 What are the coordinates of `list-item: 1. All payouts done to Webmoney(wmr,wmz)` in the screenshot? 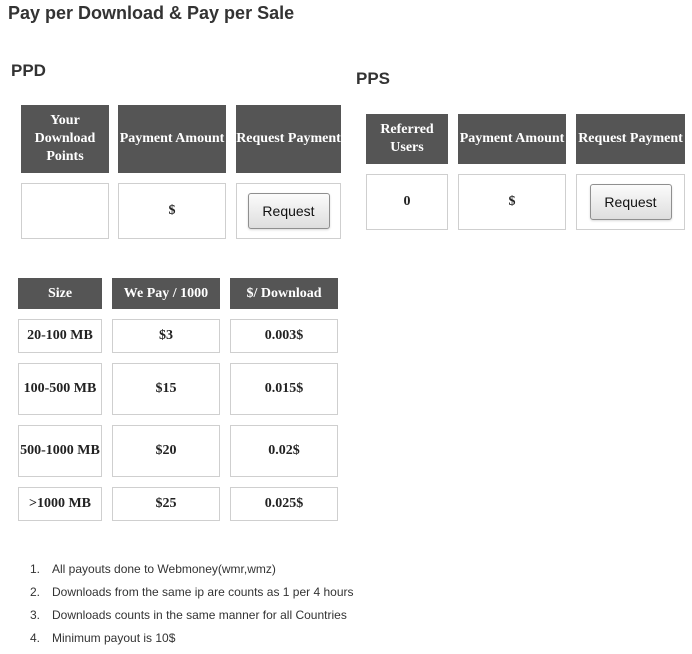 It's located at (153, 569).